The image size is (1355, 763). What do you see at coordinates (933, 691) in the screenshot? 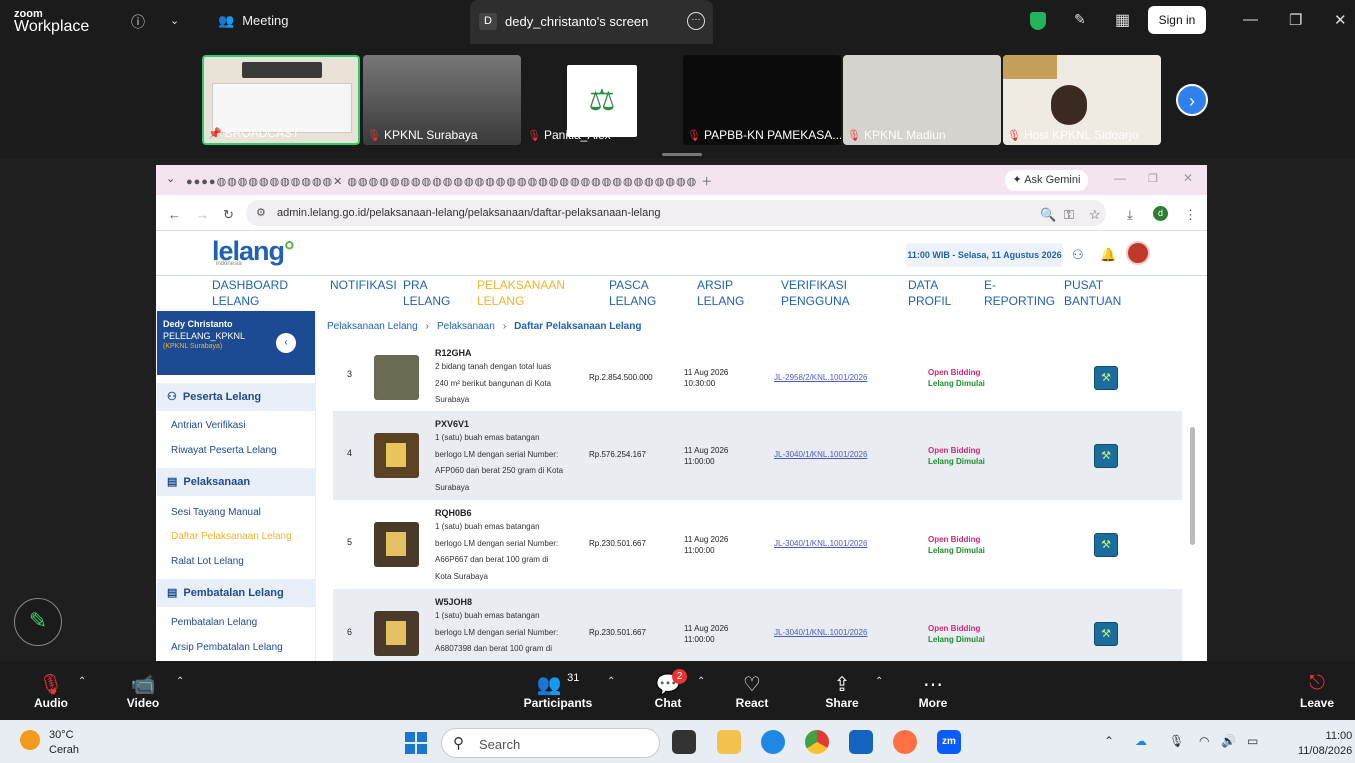
I see `more-button: ⋯ More` at bounding box center [933, 691].